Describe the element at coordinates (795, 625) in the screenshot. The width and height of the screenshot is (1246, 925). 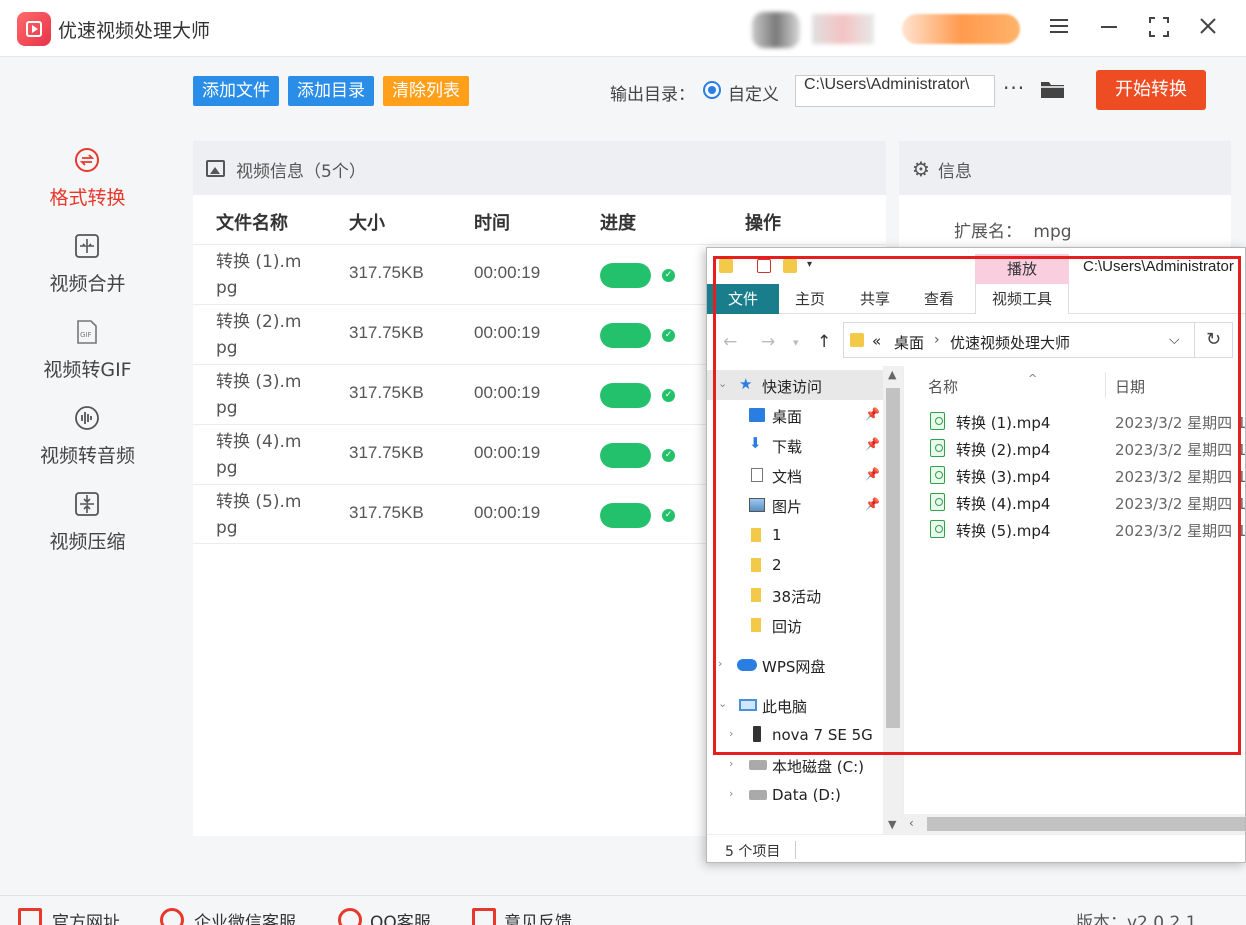
I see `tree-item-folder-revisit: 回访` at that location.